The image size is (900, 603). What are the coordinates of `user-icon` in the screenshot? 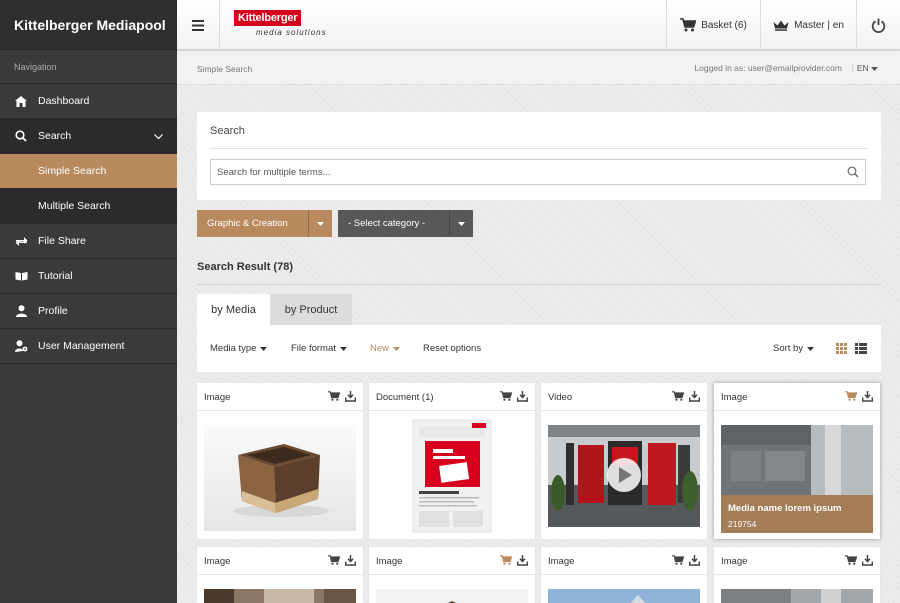 It's located at (21, 311).